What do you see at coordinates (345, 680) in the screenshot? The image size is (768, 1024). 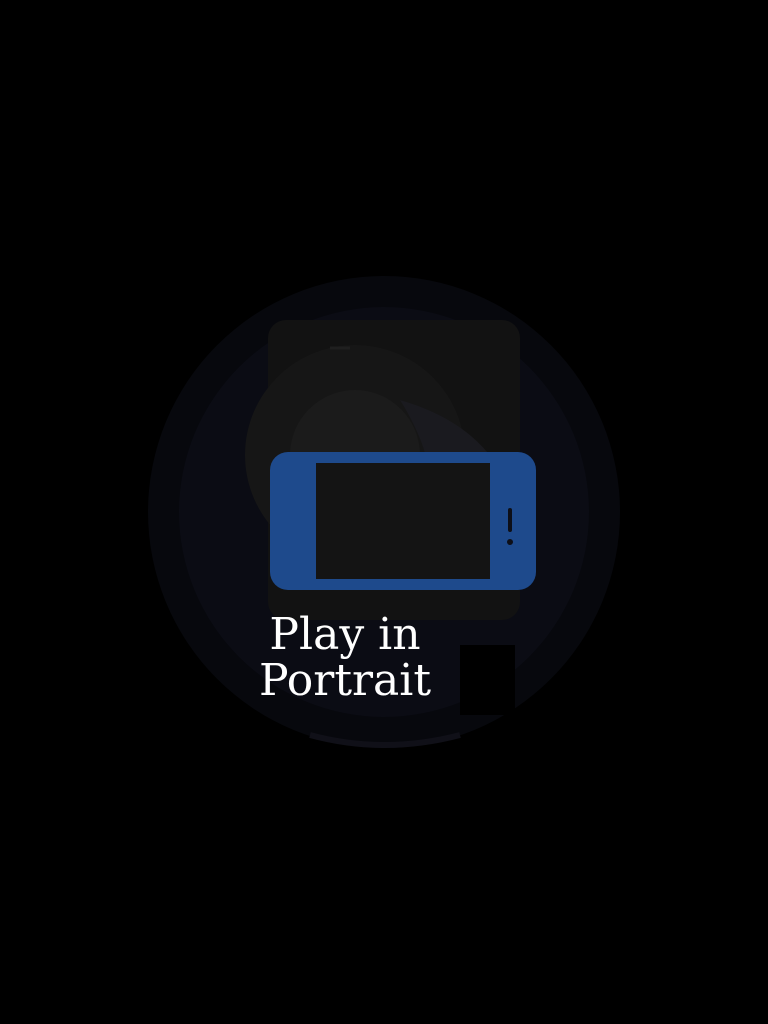 I see `message-line-2: Portrait` at bounding box center [345, 680].